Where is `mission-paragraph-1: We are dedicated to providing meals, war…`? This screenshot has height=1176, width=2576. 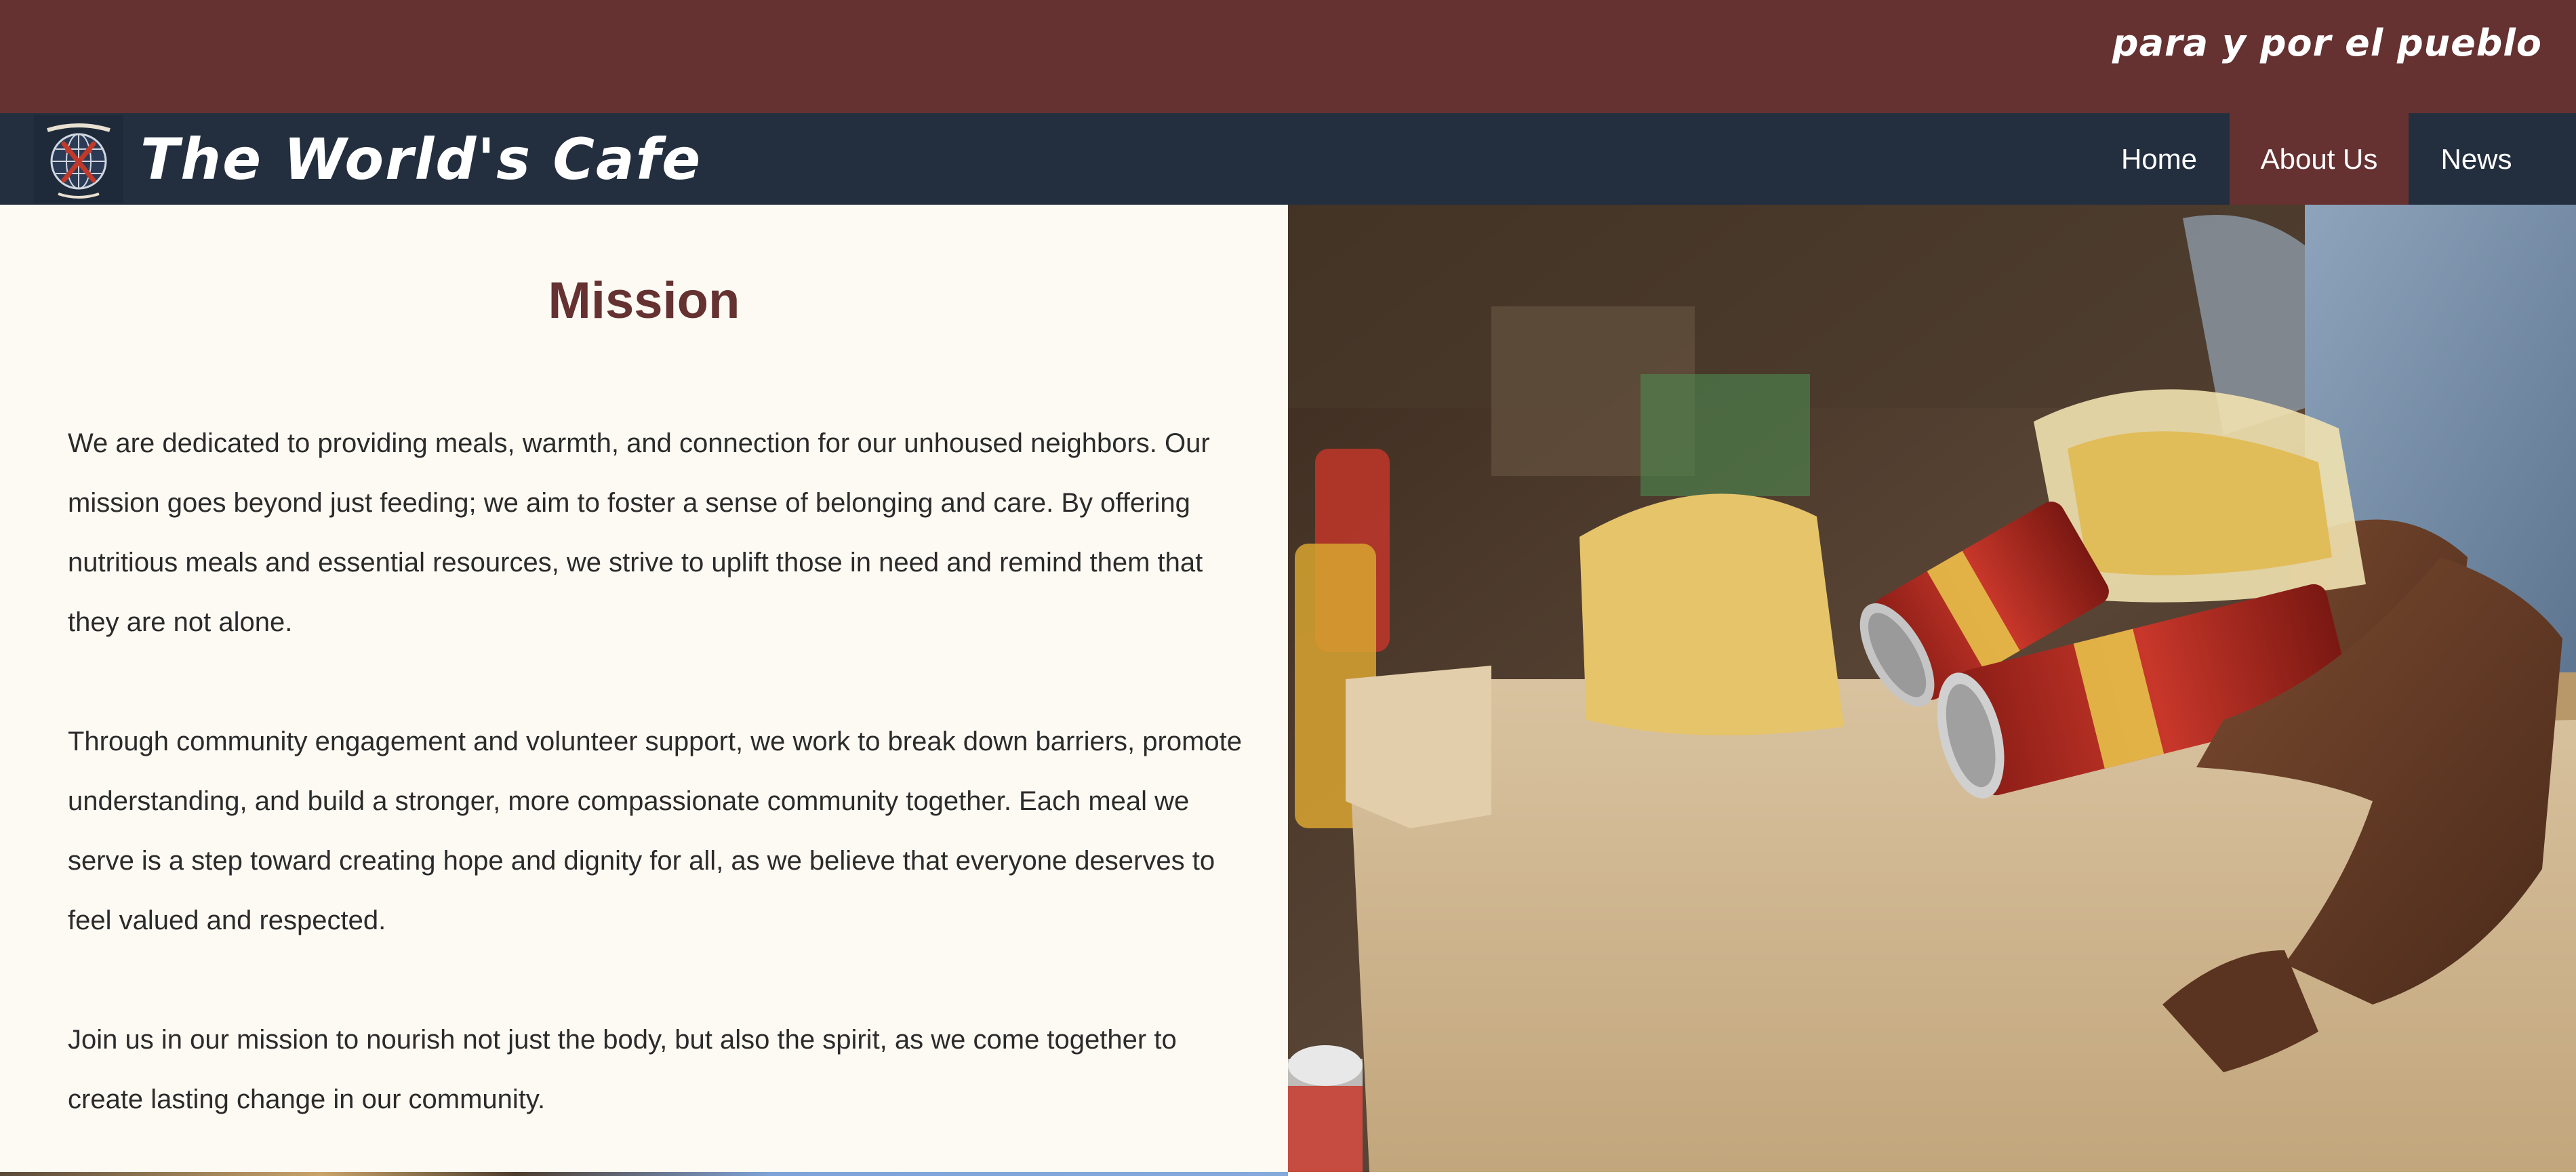
mission-paragraph-1: We are dedicated to providing meals, war… is located at coordinates (639, 532).